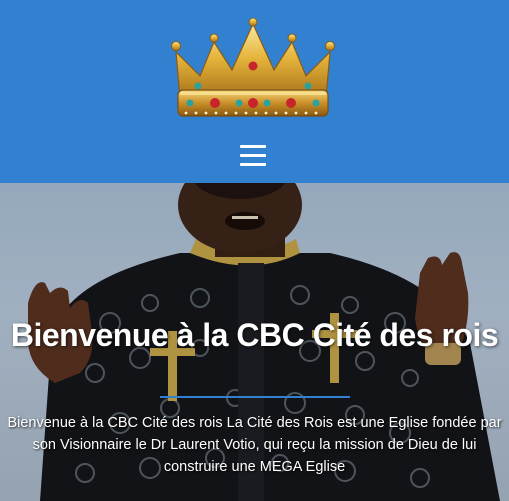 The width and height of the screenshot is (509, 501). I want to click on hero-title: Bienvenue à la CBC Cité des rois, so click(254, 335).